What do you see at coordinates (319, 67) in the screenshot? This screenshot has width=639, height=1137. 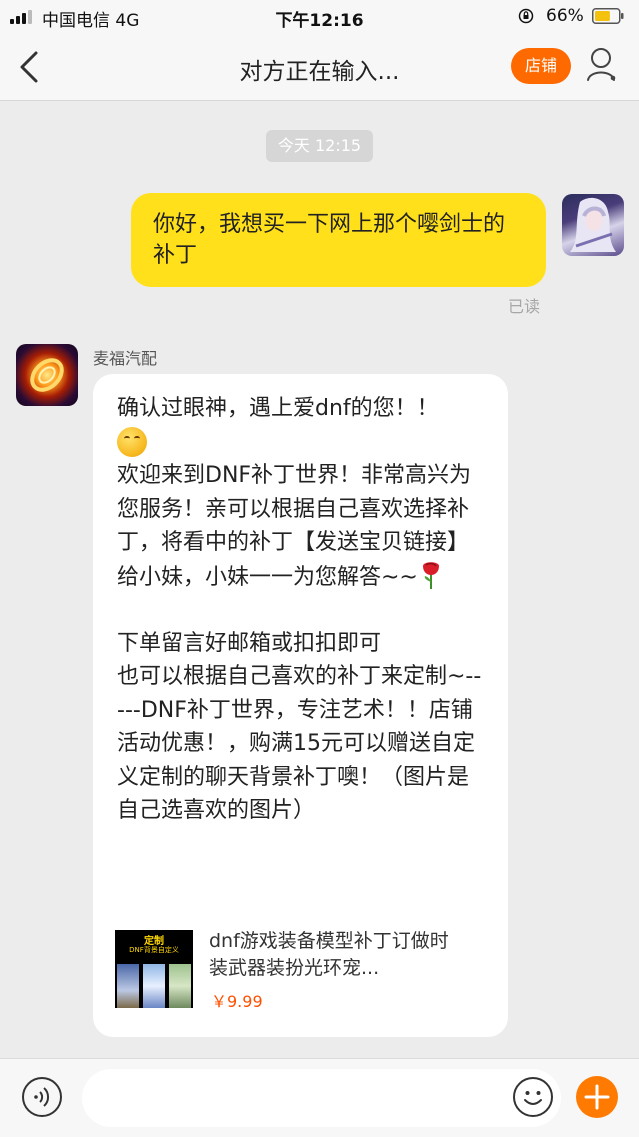 I see `nav-bar: 对方正在输入... 店铺` at bounding box center [319, 67].